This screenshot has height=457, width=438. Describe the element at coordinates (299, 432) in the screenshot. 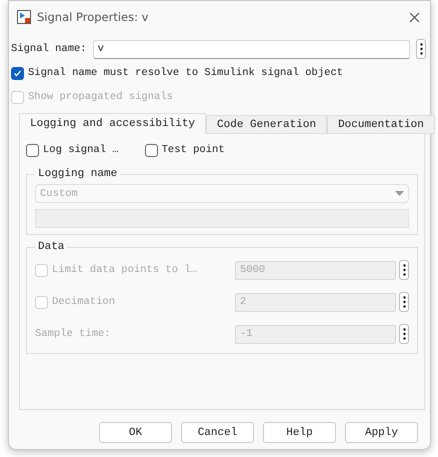

I see `dialog-button: Help` at that location.